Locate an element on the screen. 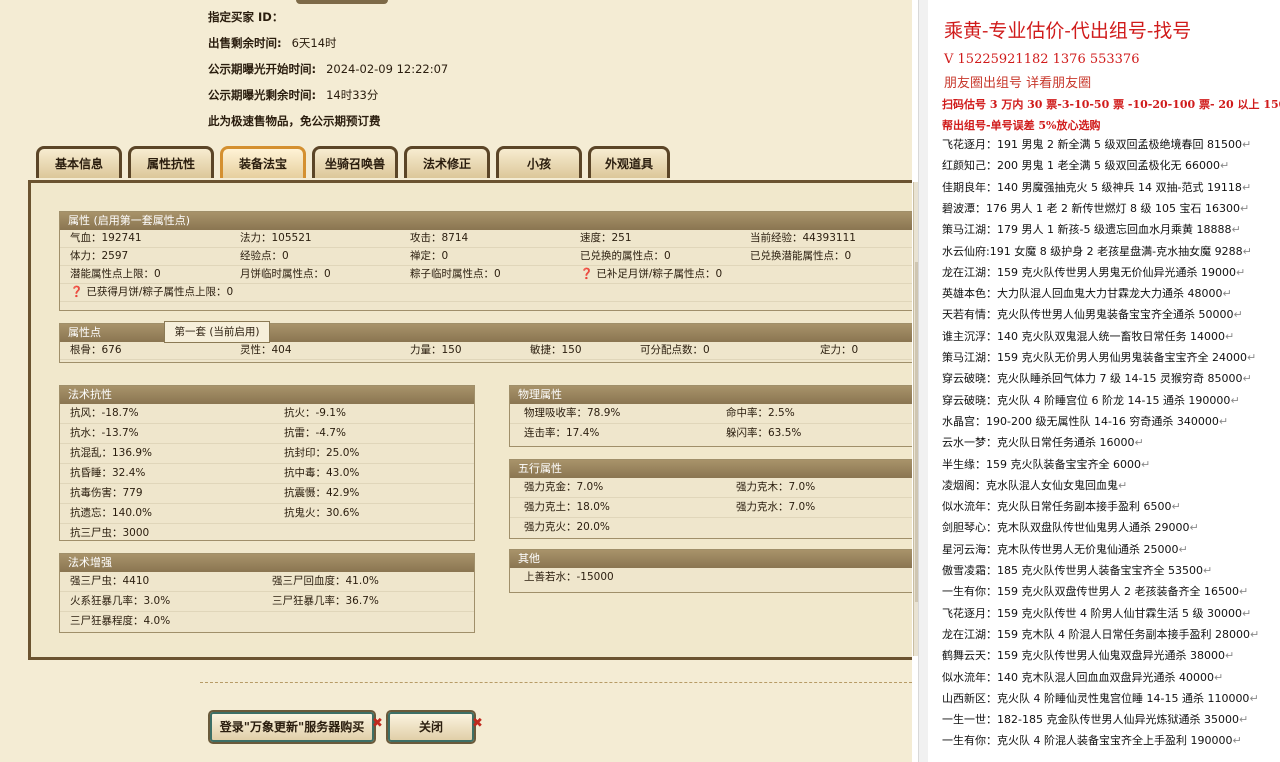 Image resolution: width=1280 pixels, height=762 pixels. ad-item-text: 山西新区：克火队 4 阶睡仙灵性鬼宫位睡 14-15 通杀 110000 is located at coordinates (1096, 698).